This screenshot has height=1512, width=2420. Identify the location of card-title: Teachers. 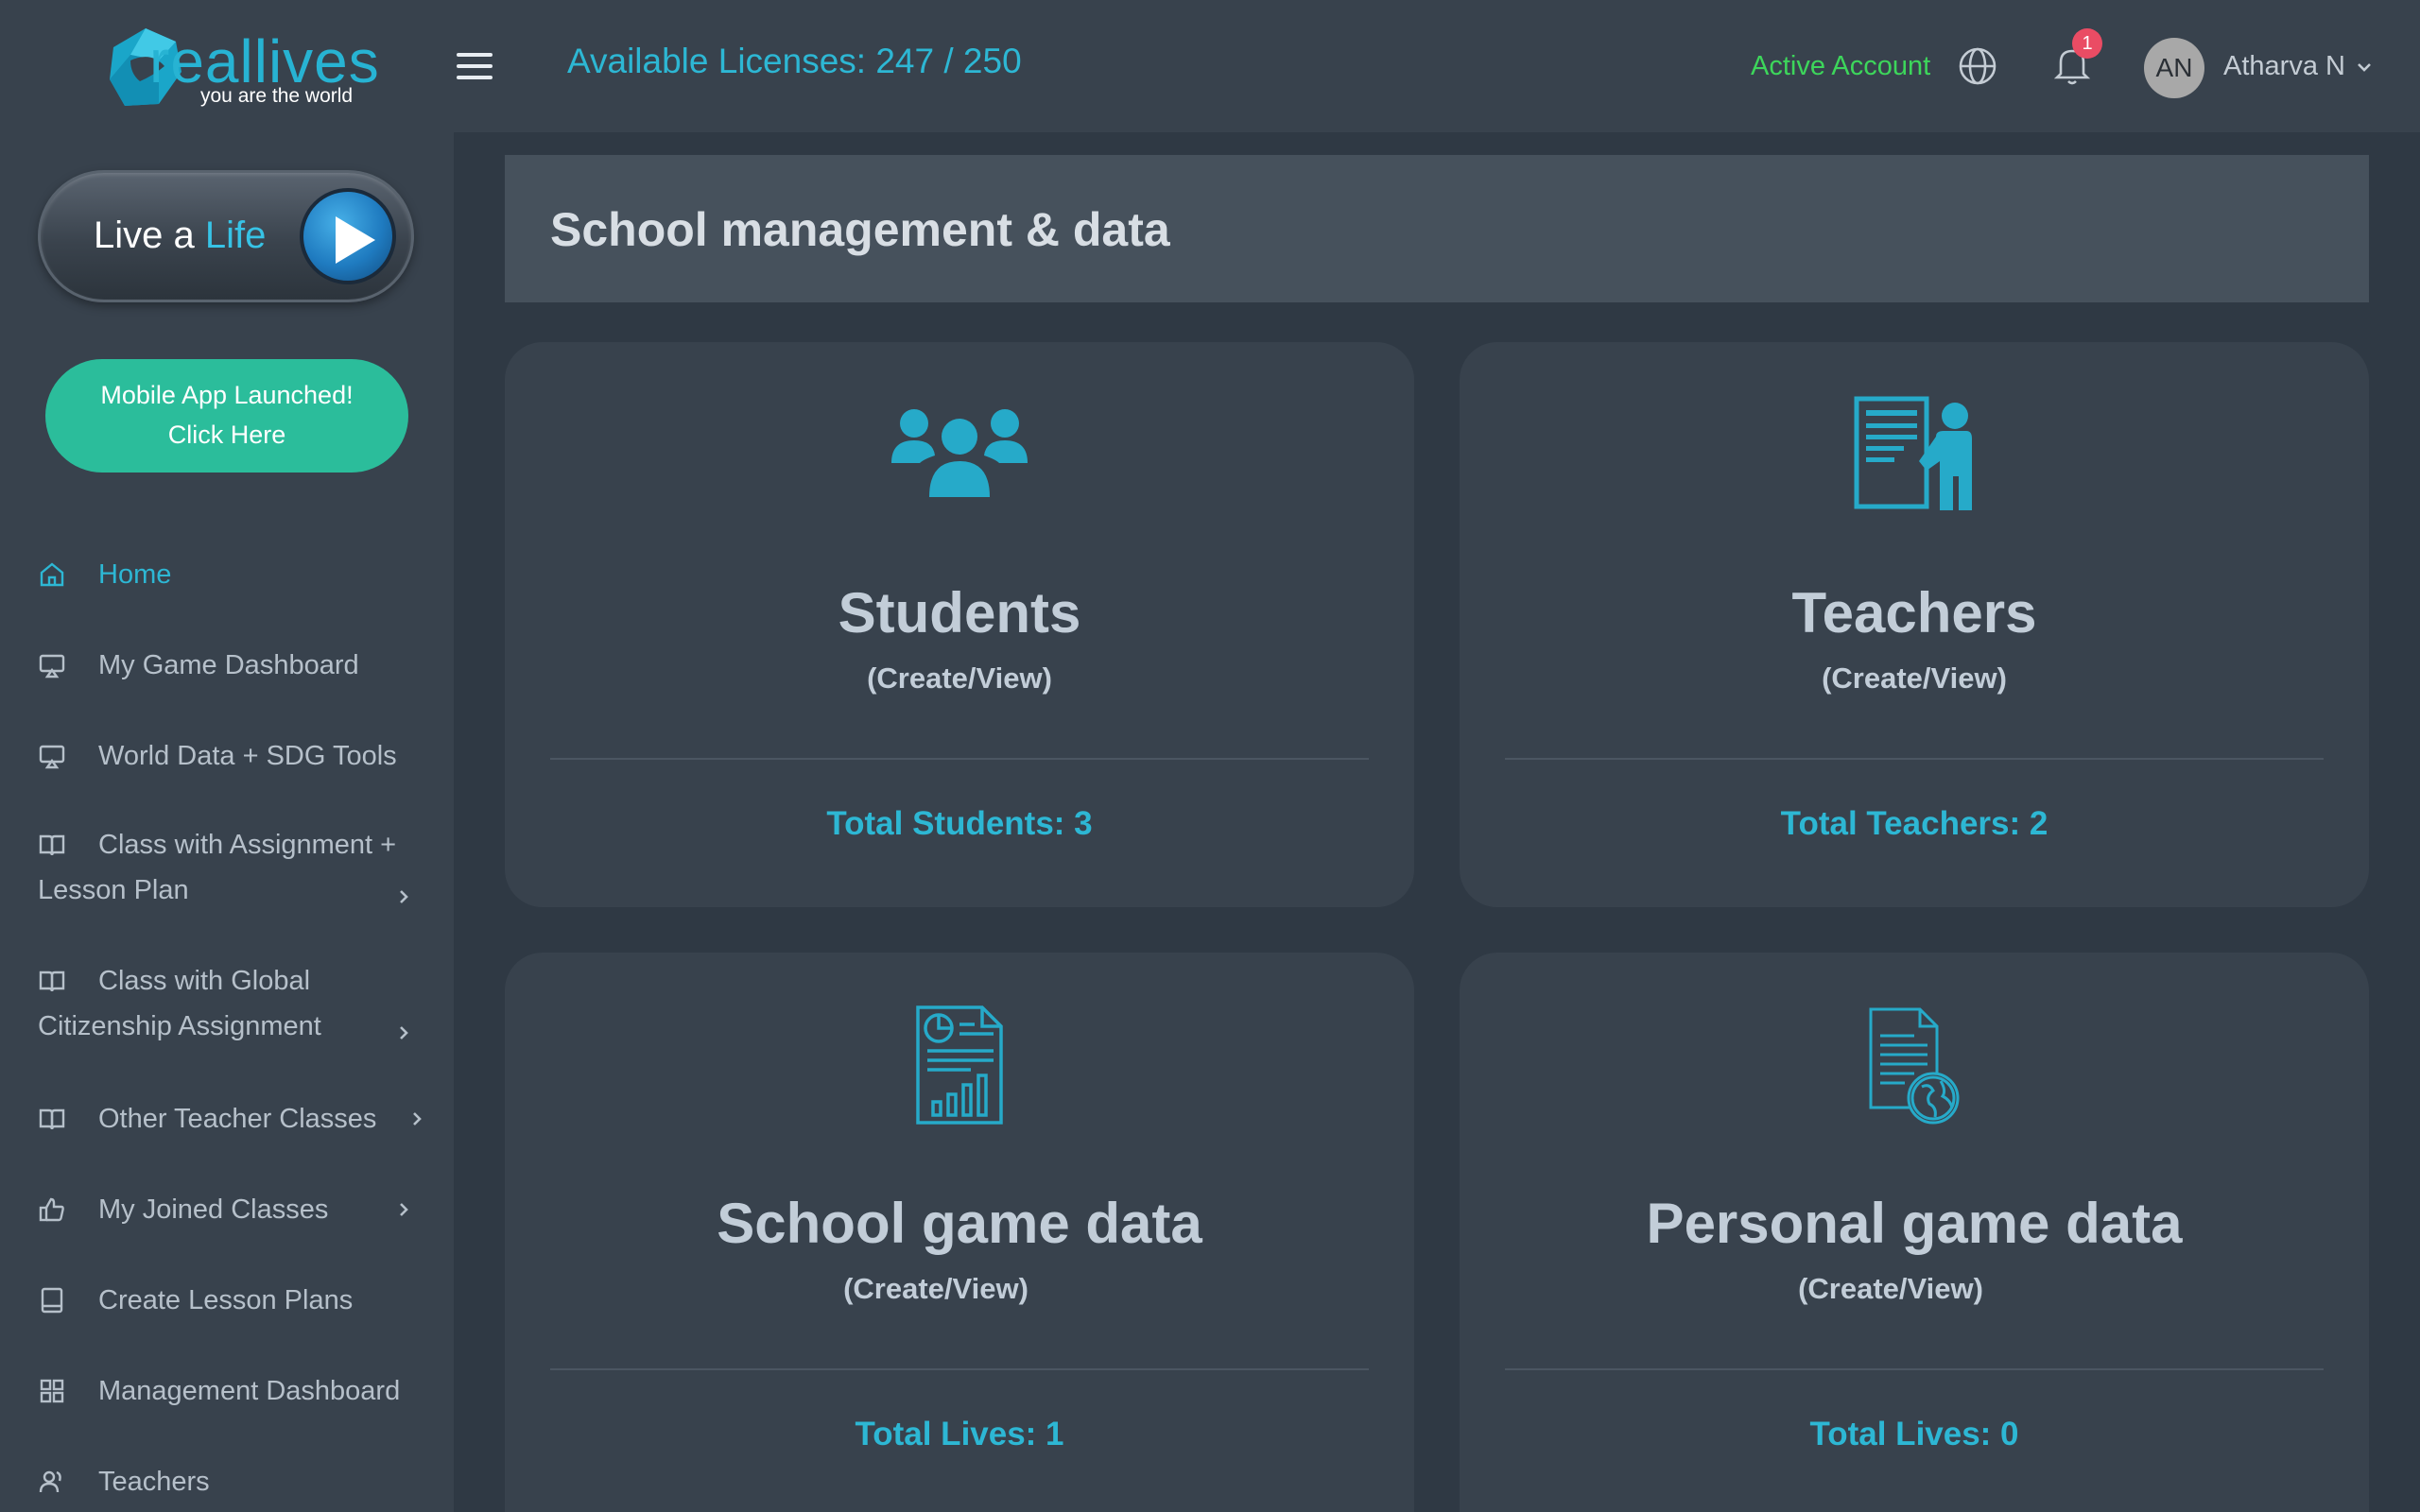
(1914, 612).